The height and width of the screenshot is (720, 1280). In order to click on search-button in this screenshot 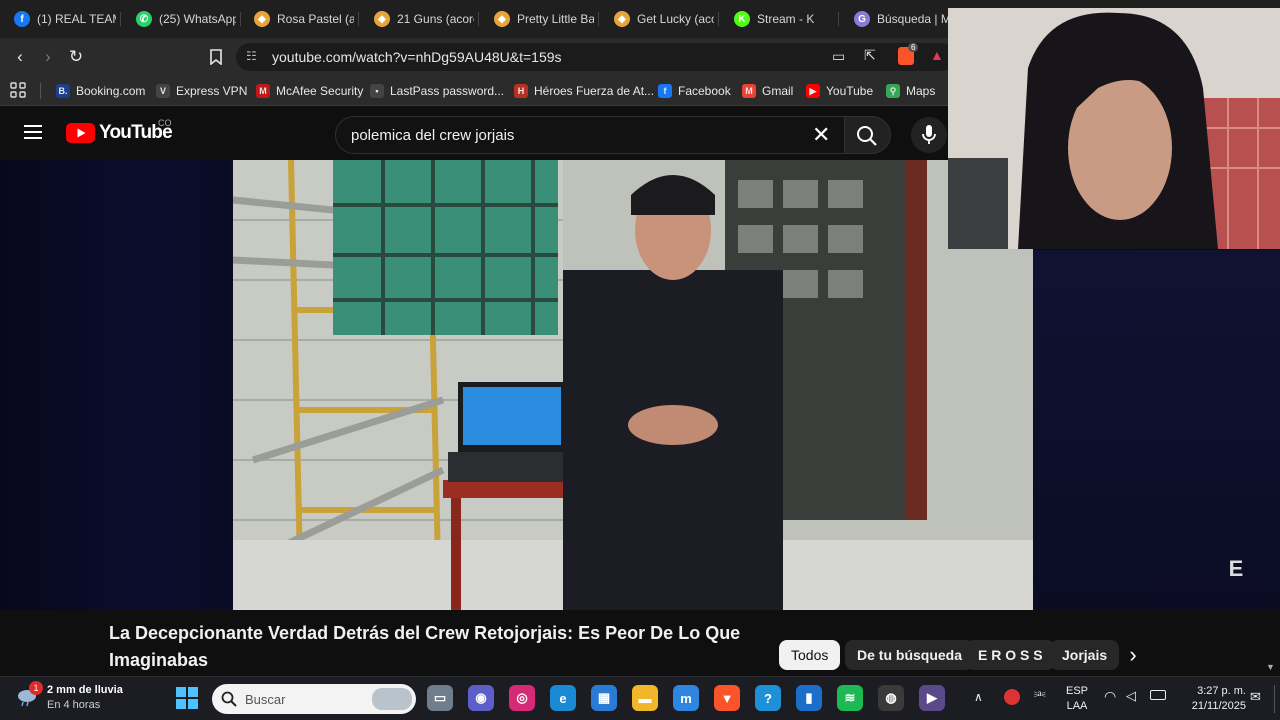, I will do `click(868, 135)`.